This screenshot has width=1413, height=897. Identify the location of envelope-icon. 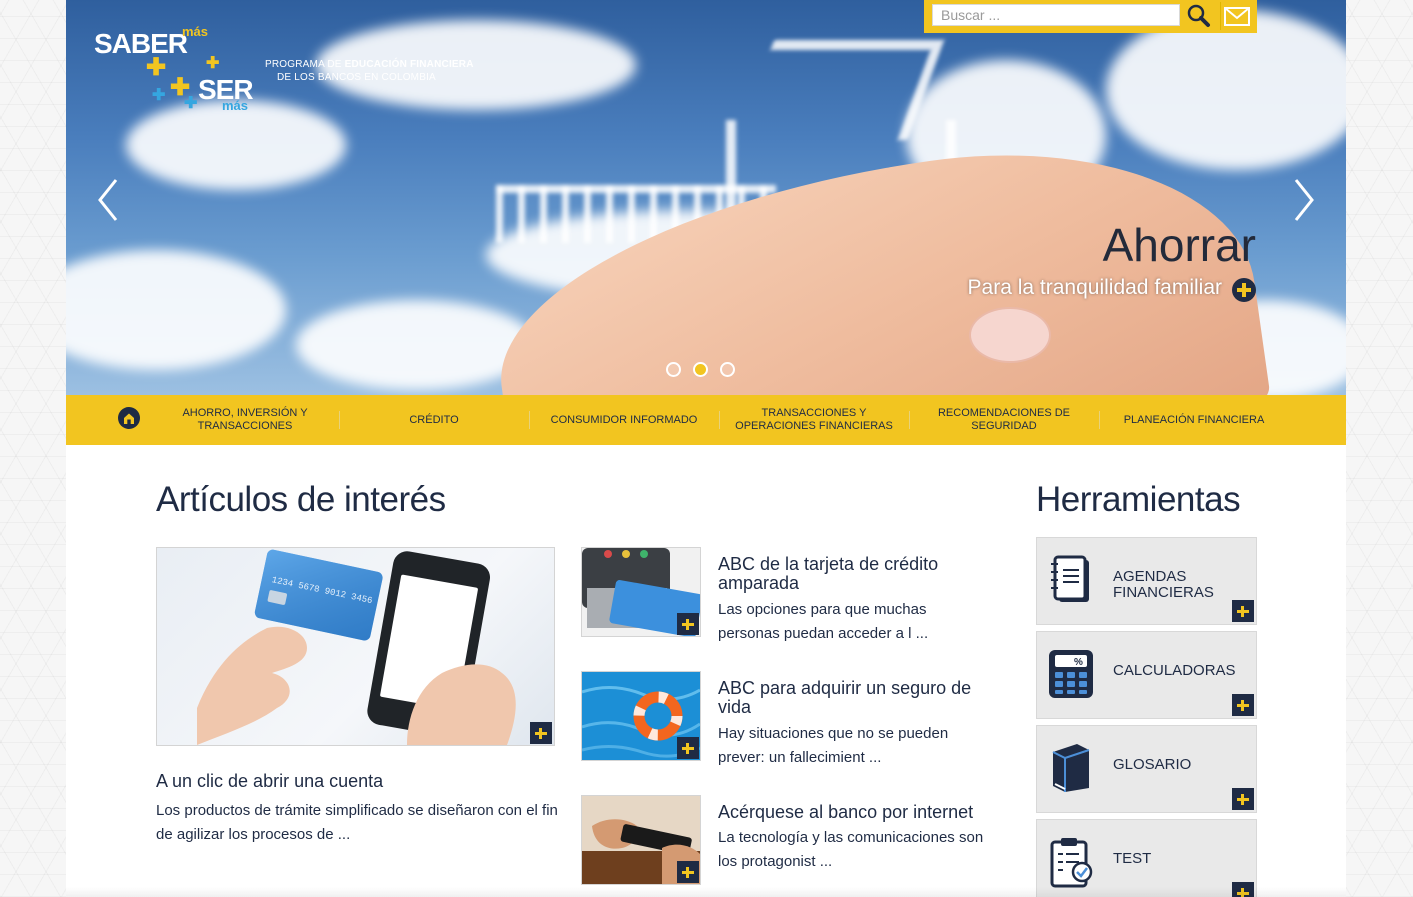
(1237, 16).